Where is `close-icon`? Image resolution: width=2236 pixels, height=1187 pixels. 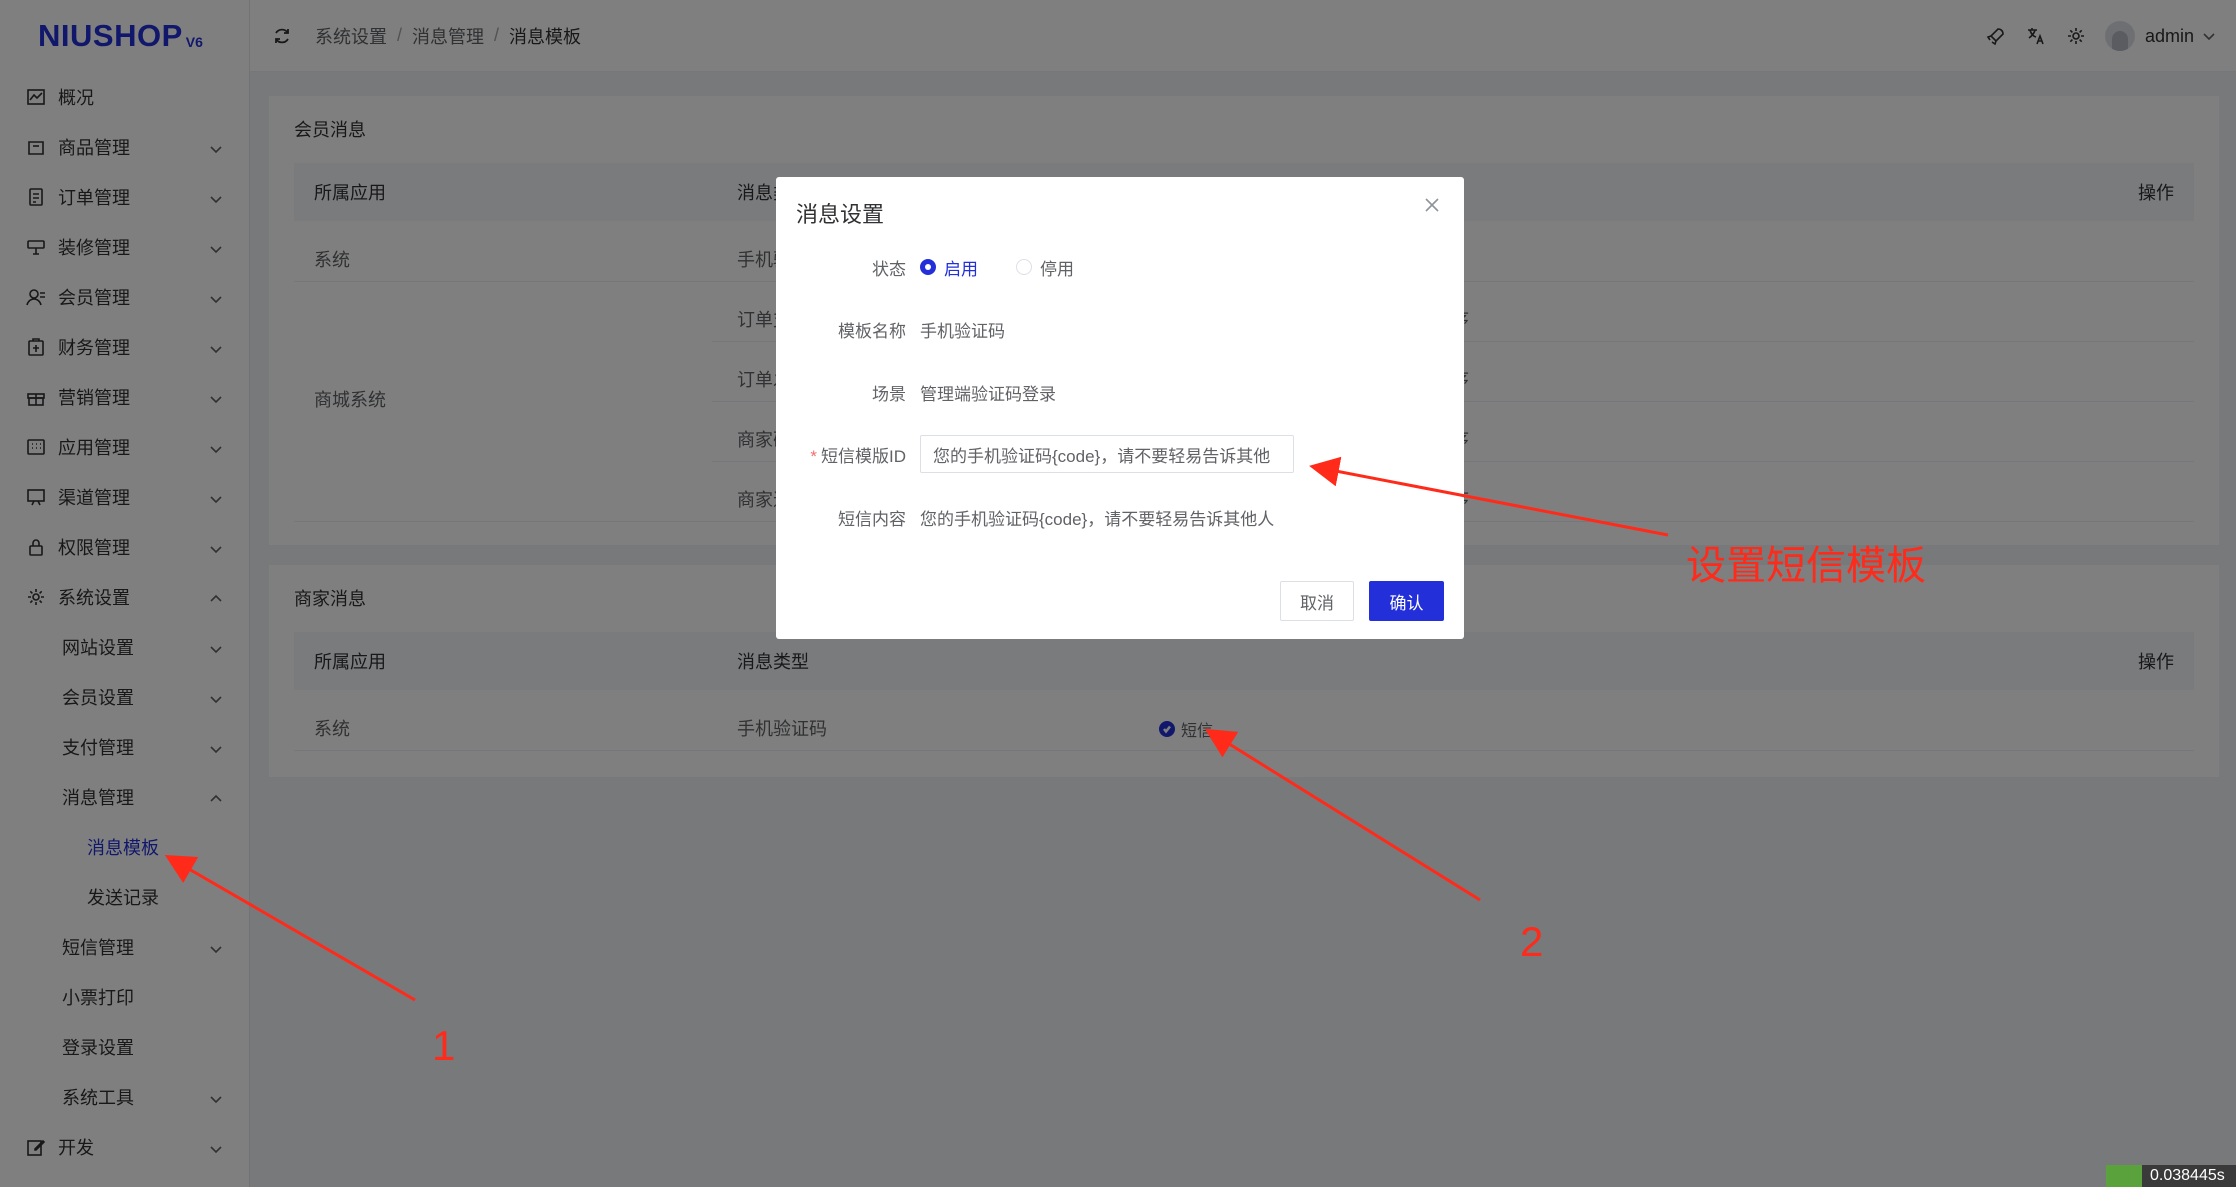
close-icon is located at coordinates (1433, 206).